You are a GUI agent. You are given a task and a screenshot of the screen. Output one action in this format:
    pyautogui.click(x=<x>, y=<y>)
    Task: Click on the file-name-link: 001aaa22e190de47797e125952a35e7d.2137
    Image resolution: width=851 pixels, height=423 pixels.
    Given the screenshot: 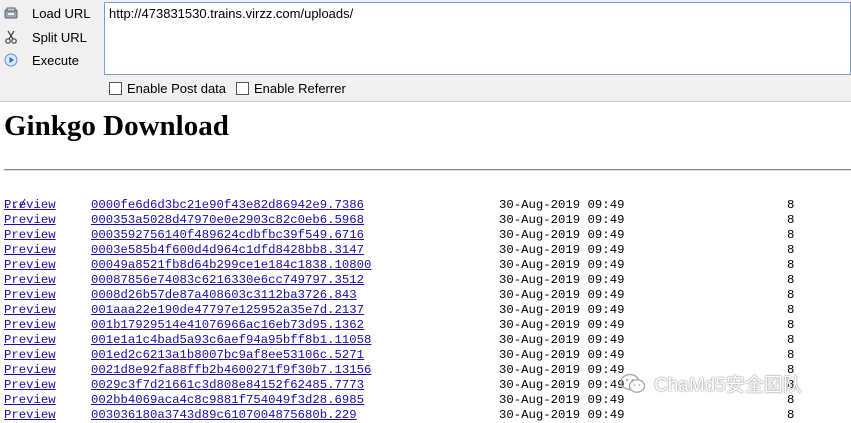 What is the action you would take?
    pyautogui.click(x=227, y=310)
    